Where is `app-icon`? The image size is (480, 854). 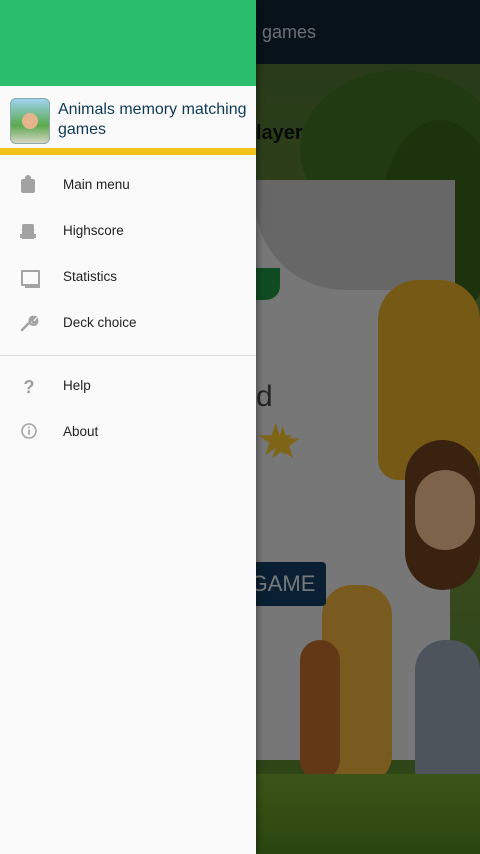
app-icon is located at coordinates (30, 121).